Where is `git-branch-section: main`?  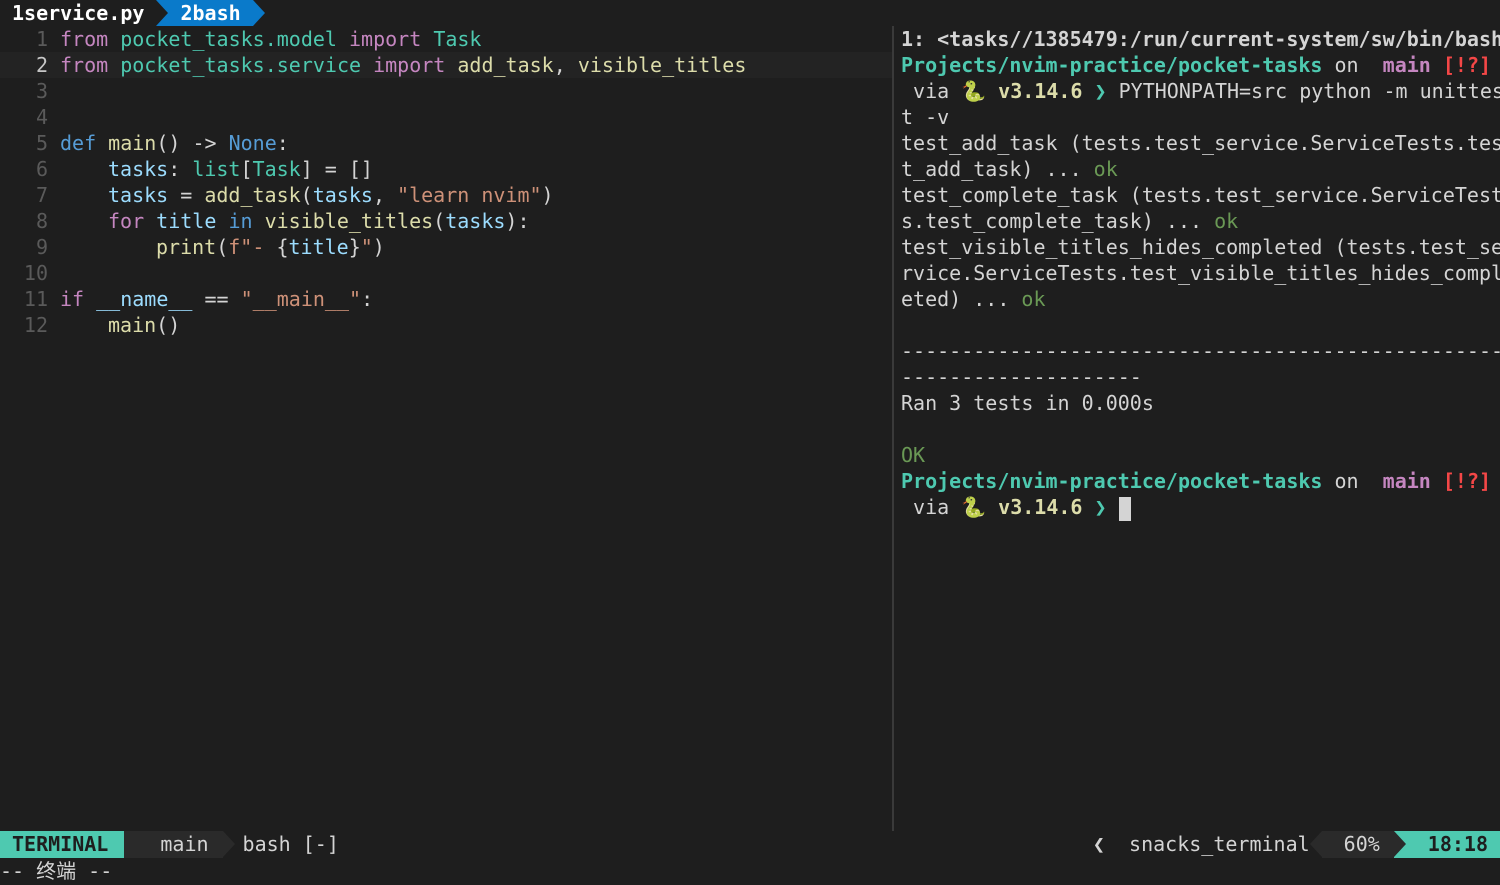
git-branch-section: main is located at coordinates (179, 844).